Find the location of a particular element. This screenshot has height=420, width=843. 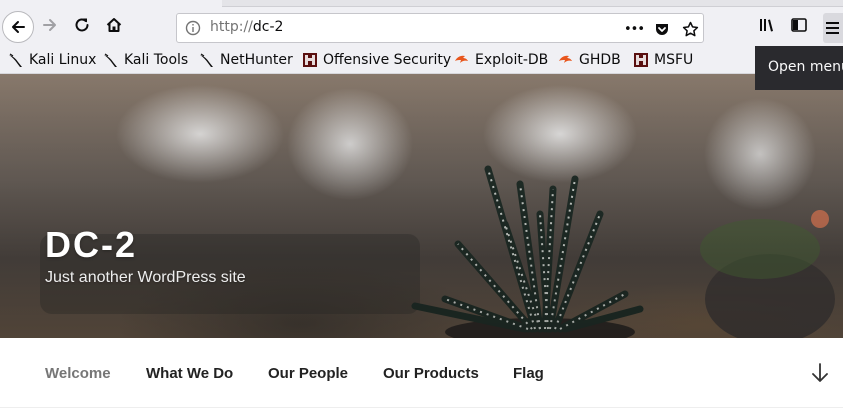

browser-toolbar: http://dc-2 ••• is located at coordinates (421, 23).